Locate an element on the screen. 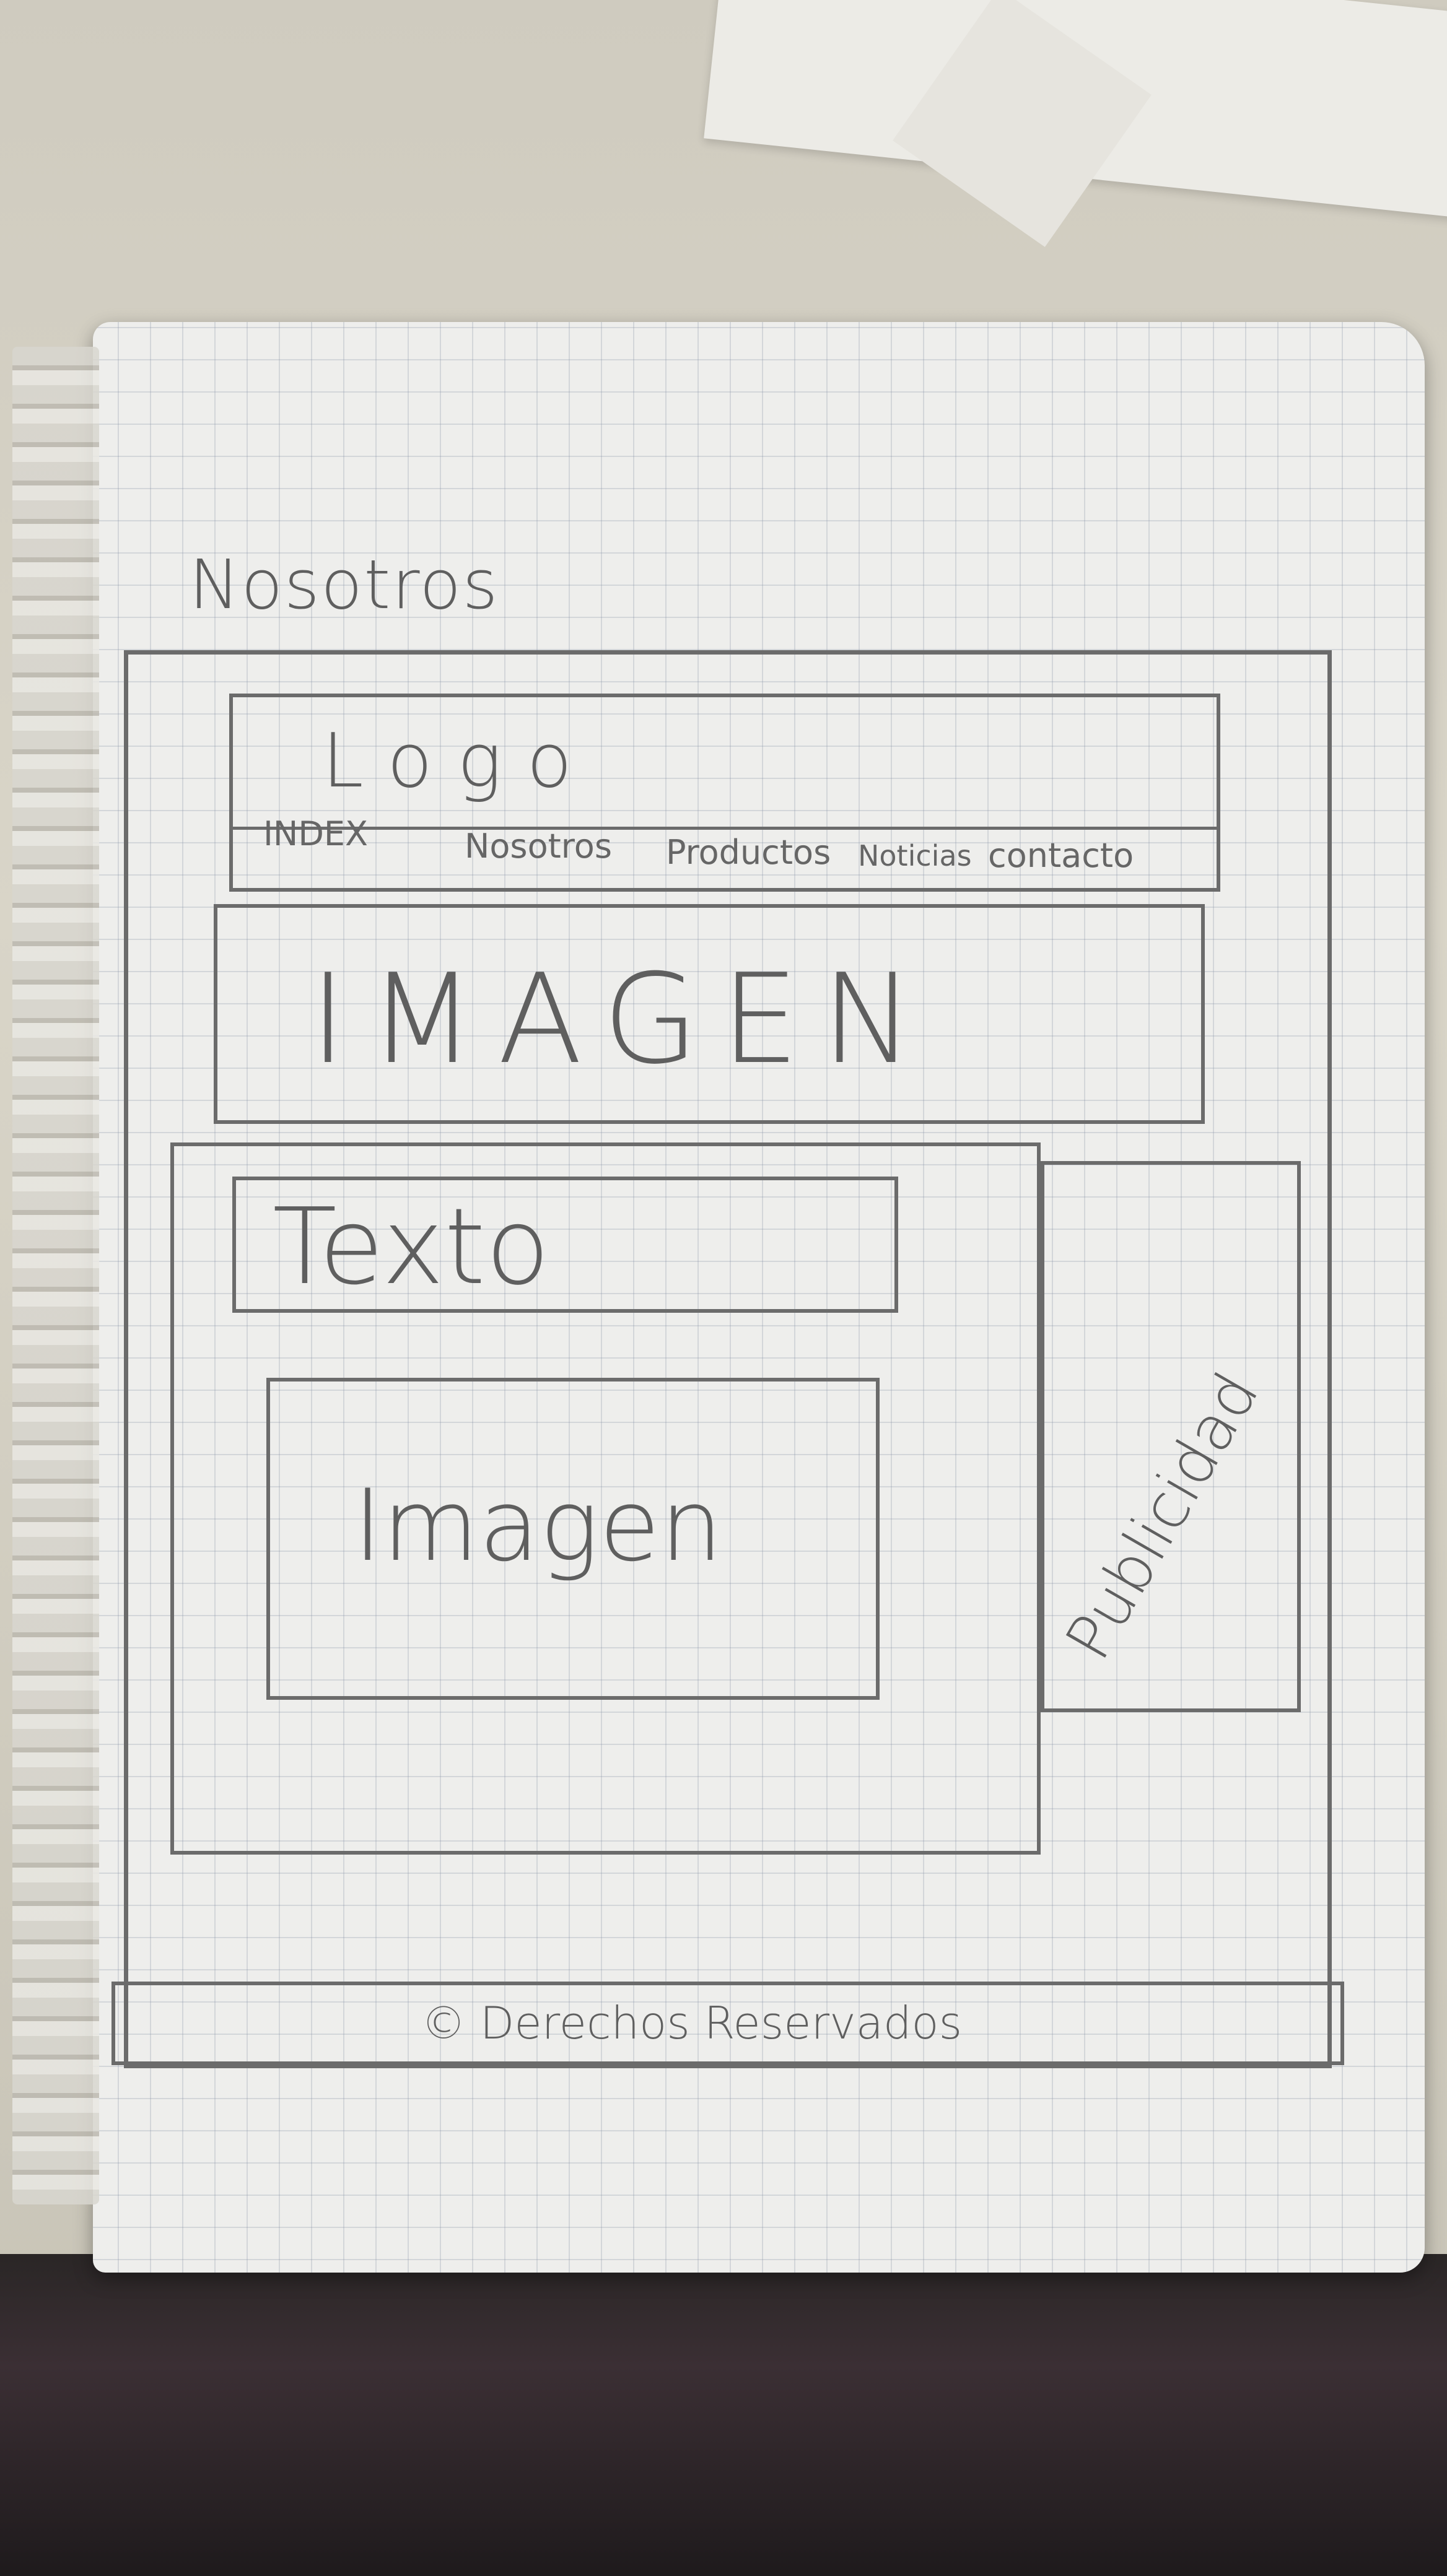  footer-text: © Derechos Reservados is located at coordinates (692, 2023).